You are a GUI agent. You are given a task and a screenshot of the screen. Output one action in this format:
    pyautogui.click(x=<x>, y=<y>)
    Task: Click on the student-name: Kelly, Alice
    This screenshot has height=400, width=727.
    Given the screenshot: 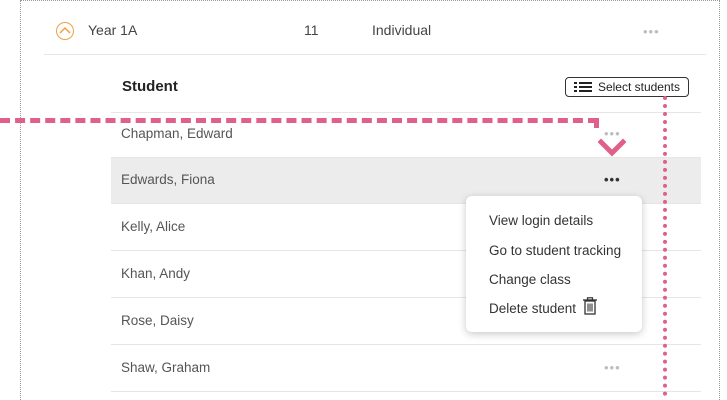 What is the action you would take?
    pyautogui.click(x=153, y=226)
    